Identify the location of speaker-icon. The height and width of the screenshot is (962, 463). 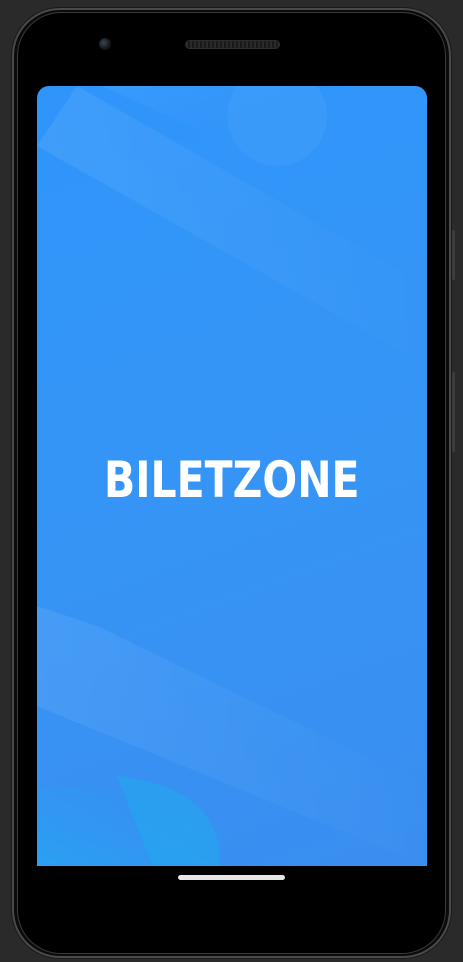
(232, 44).